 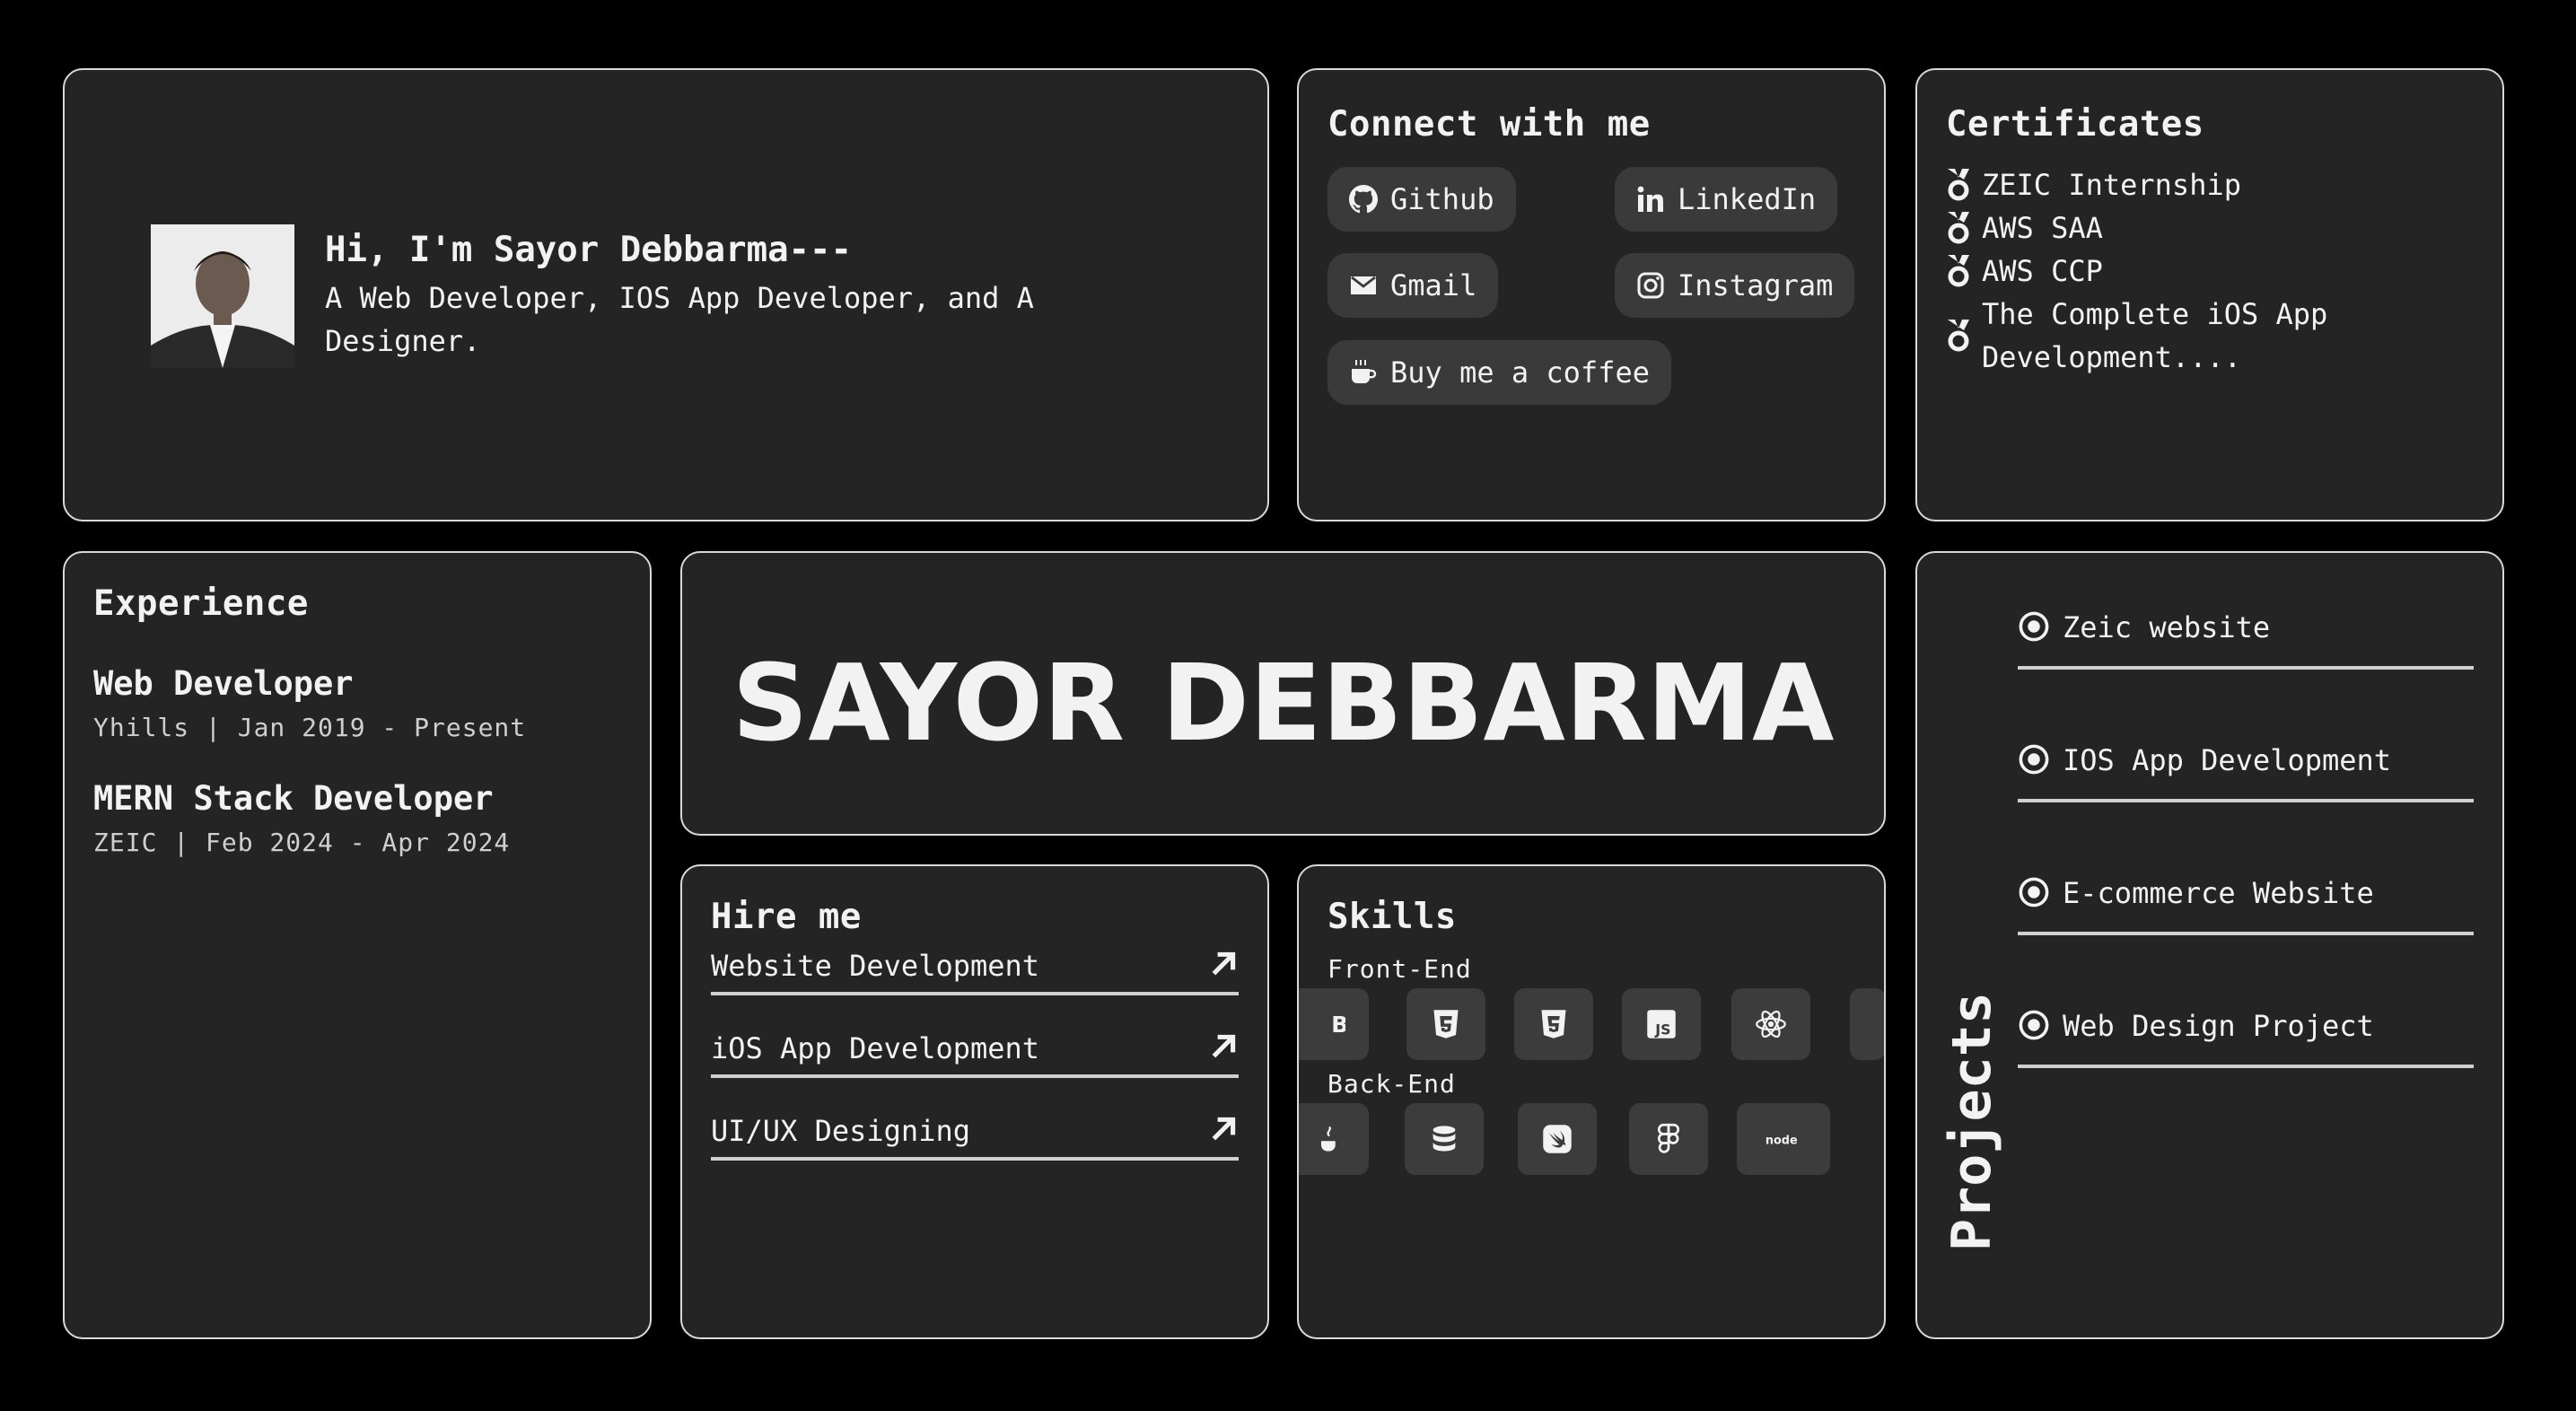 What do you see at coordinates (1867, 1024) in the screenshot?
I see `partial-skill-icon` at bounding box center [1867, 1024].